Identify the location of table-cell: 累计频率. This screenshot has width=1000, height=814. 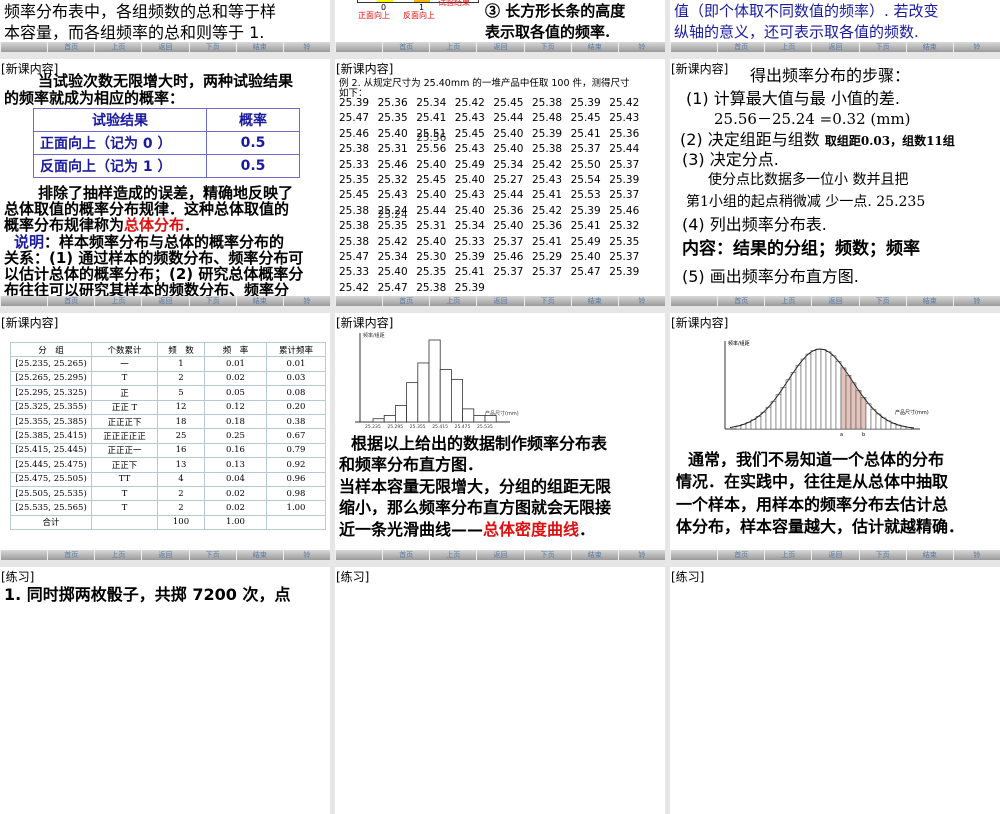
(296, 349).